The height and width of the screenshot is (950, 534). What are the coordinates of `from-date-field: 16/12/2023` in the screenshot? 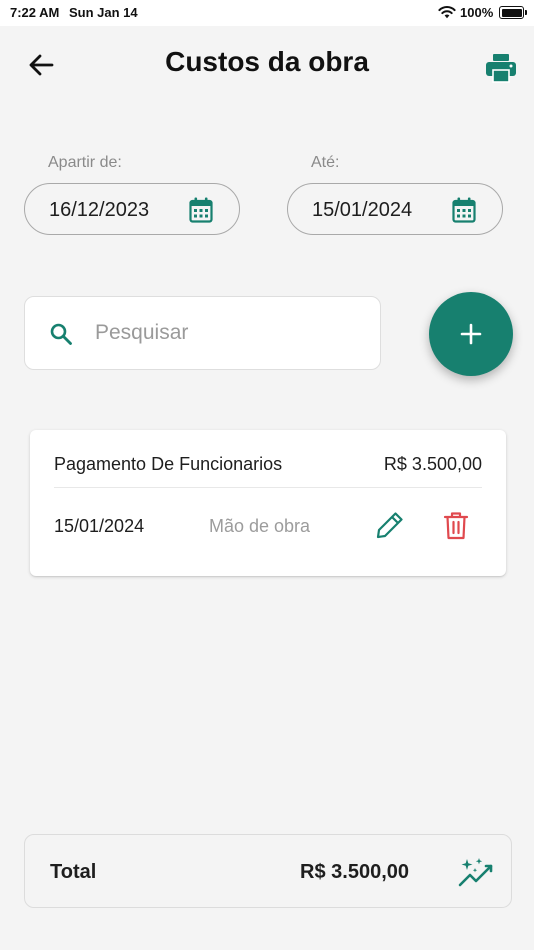 It's located at (132, 209).